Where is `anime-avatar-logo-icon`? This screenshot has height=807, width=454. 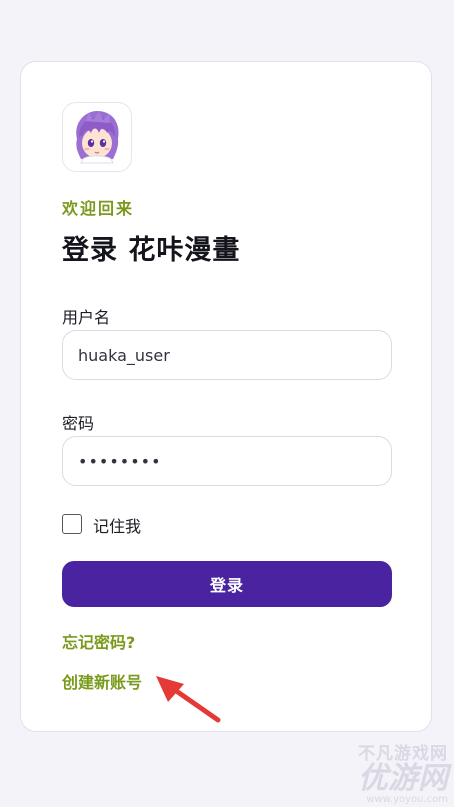
anime-avatar-logo-icon is located at coordinates (97, 137).